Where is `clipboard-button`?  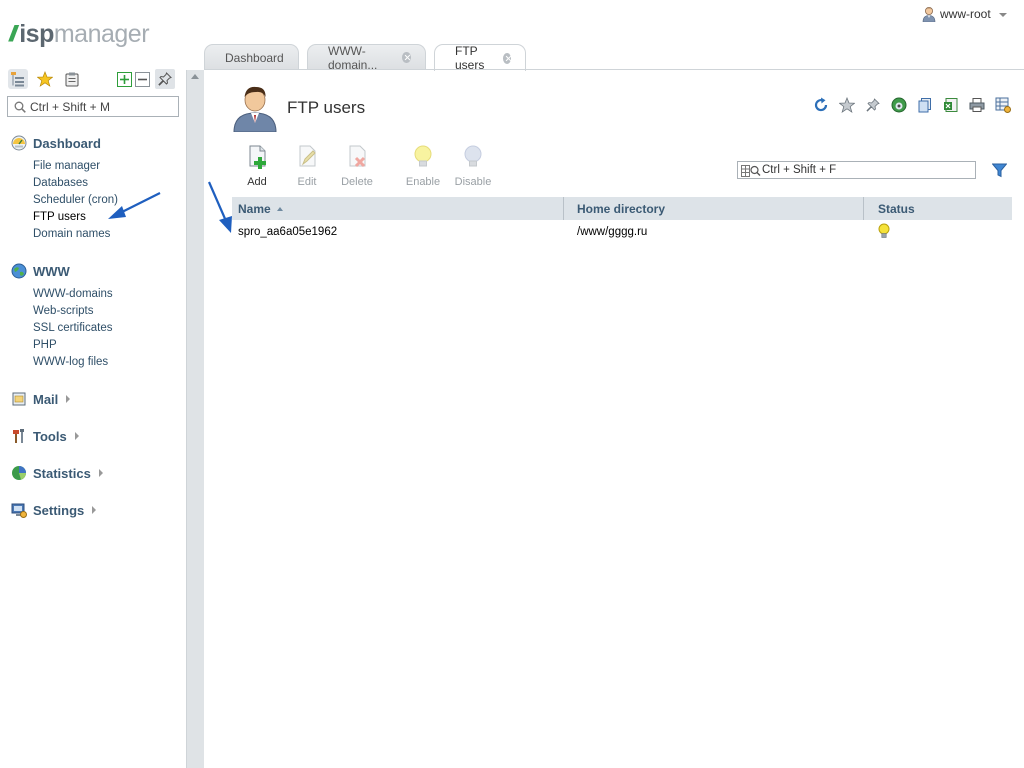 clipboard-button is located at coordinates (72, 79).